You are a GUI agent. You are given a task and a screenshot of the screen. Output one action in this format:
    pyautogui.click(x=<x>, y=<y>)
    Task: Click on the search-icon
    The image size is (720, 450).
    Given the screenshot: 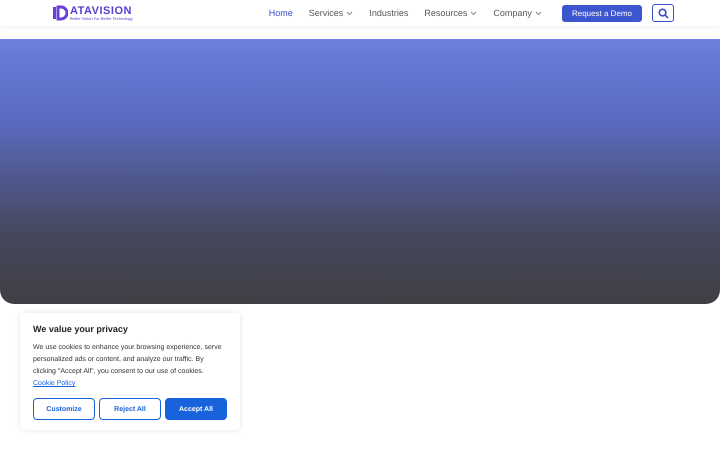 What is the action you would take?
    pyautogui.click(x=663, y=13)
    